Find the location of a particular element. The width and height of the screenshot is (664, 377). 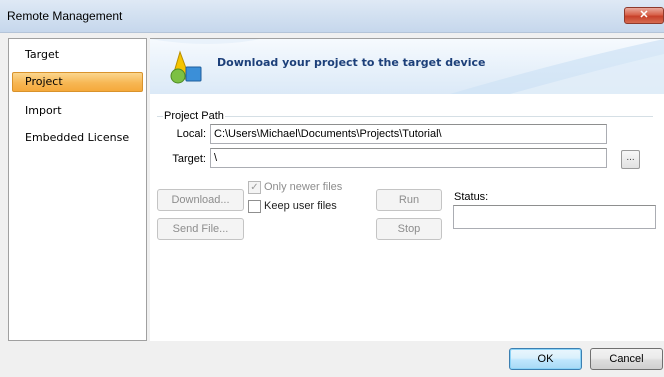

cancel-button: Cancel is located at coordinates (626, 359).